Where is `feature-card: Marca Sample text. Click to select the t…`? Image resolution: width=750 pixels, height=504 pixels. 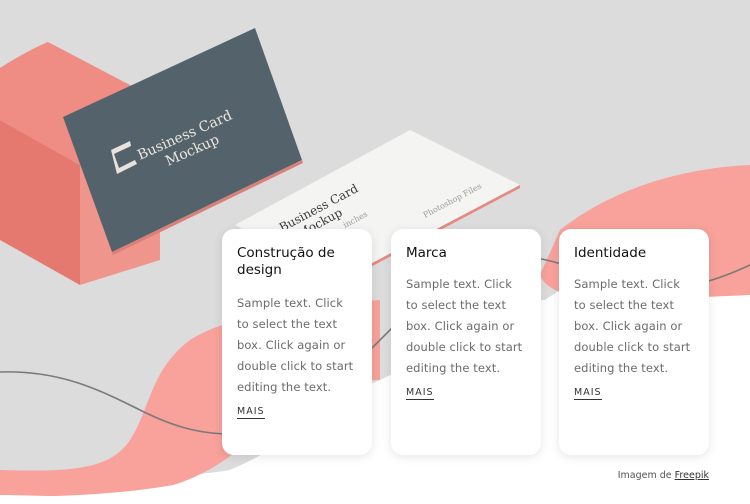
feature-card: Marca Sample text. Click to select the t… is located at coordinates (466, 342).